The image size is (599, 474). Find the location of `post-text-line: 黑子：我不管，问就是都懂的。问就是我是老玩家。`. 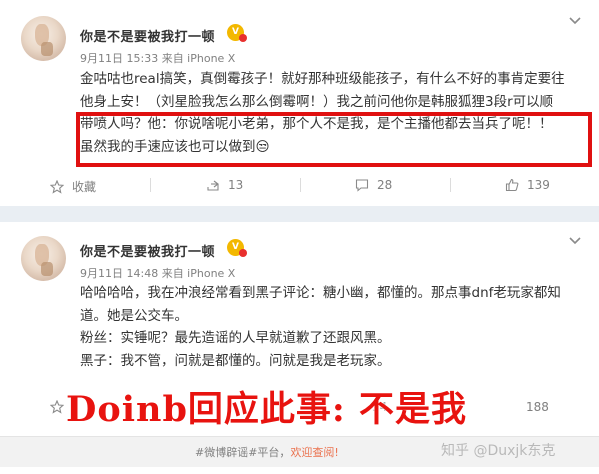

post-text-line: 黑子：我不管，问就是都懂的。问就是我是老玩家。 is located at coordinates (235, 360).